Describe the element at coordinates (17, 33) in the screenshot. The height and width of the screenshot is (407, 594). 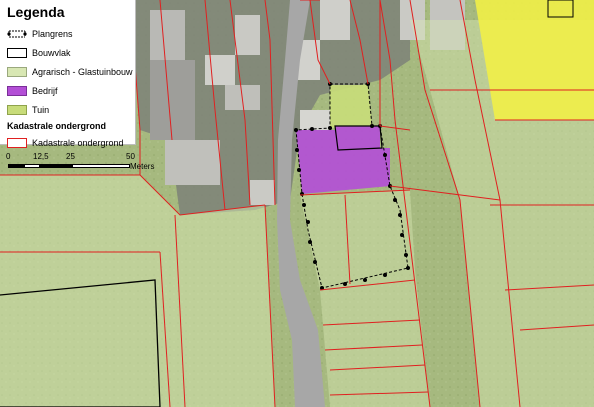
I see `plangrens-symbol-icon` at that location.